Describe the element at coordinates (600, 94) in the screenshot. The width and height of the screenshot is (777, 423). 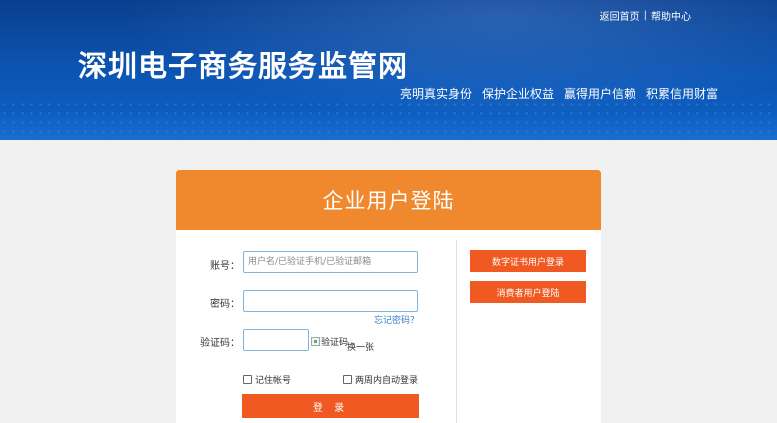
I see `slogan-item: 赢得用户信赖` at that location.